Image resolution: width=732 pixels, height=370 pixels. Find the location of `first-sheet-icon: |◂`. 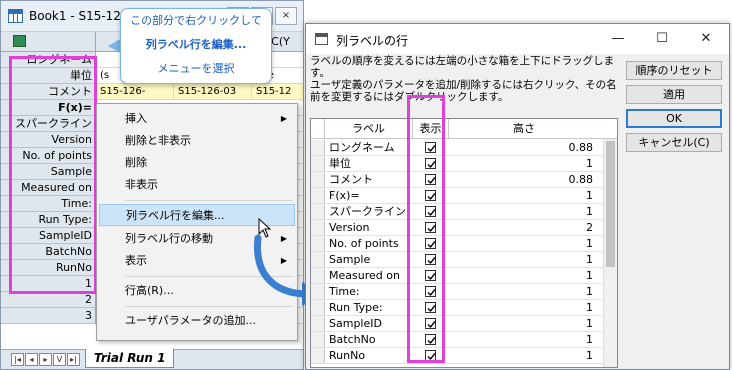

first-sheet-icon: |◂ is located at coordinates (17, 359).